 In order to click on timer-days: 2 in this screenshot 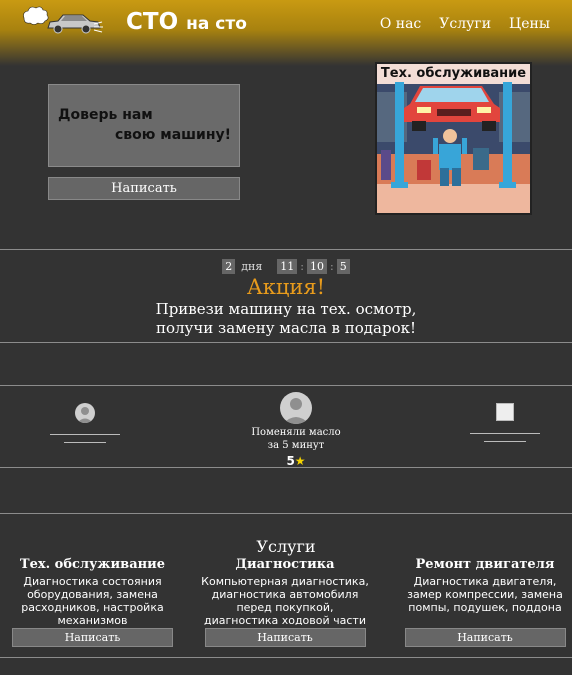, I will do `click(229, 266)`.